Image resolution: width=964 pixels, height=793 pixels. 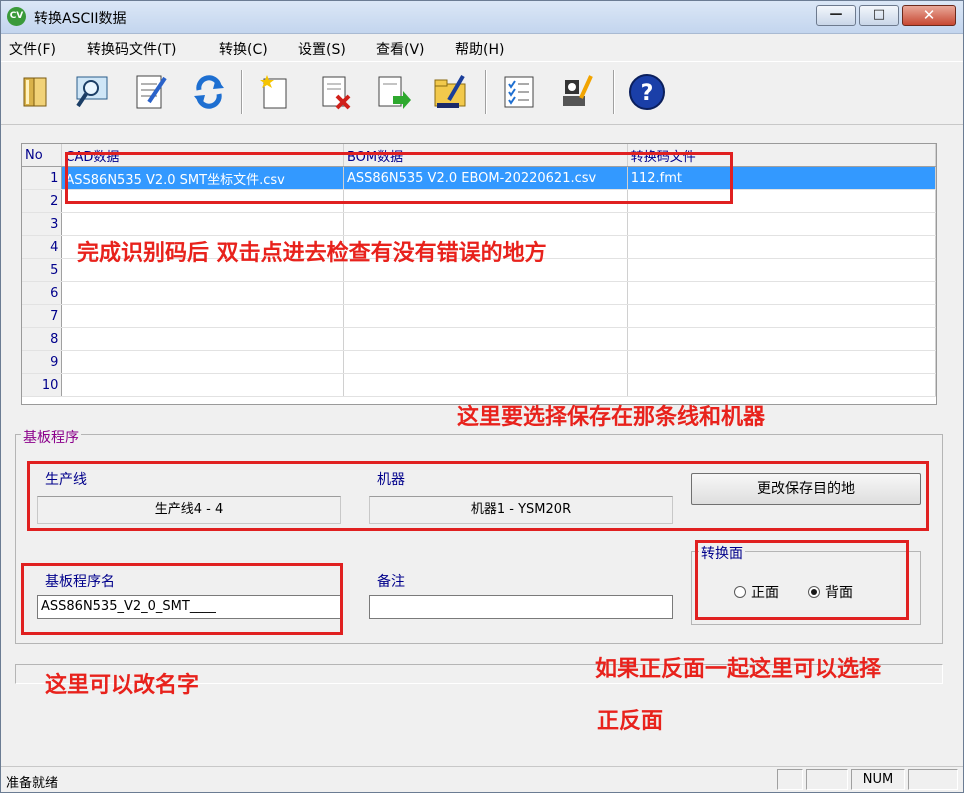 What do you see at coordinates (42, 362) in the screenshot?
I see `row-number: 9` at bounding box center [42, 362].